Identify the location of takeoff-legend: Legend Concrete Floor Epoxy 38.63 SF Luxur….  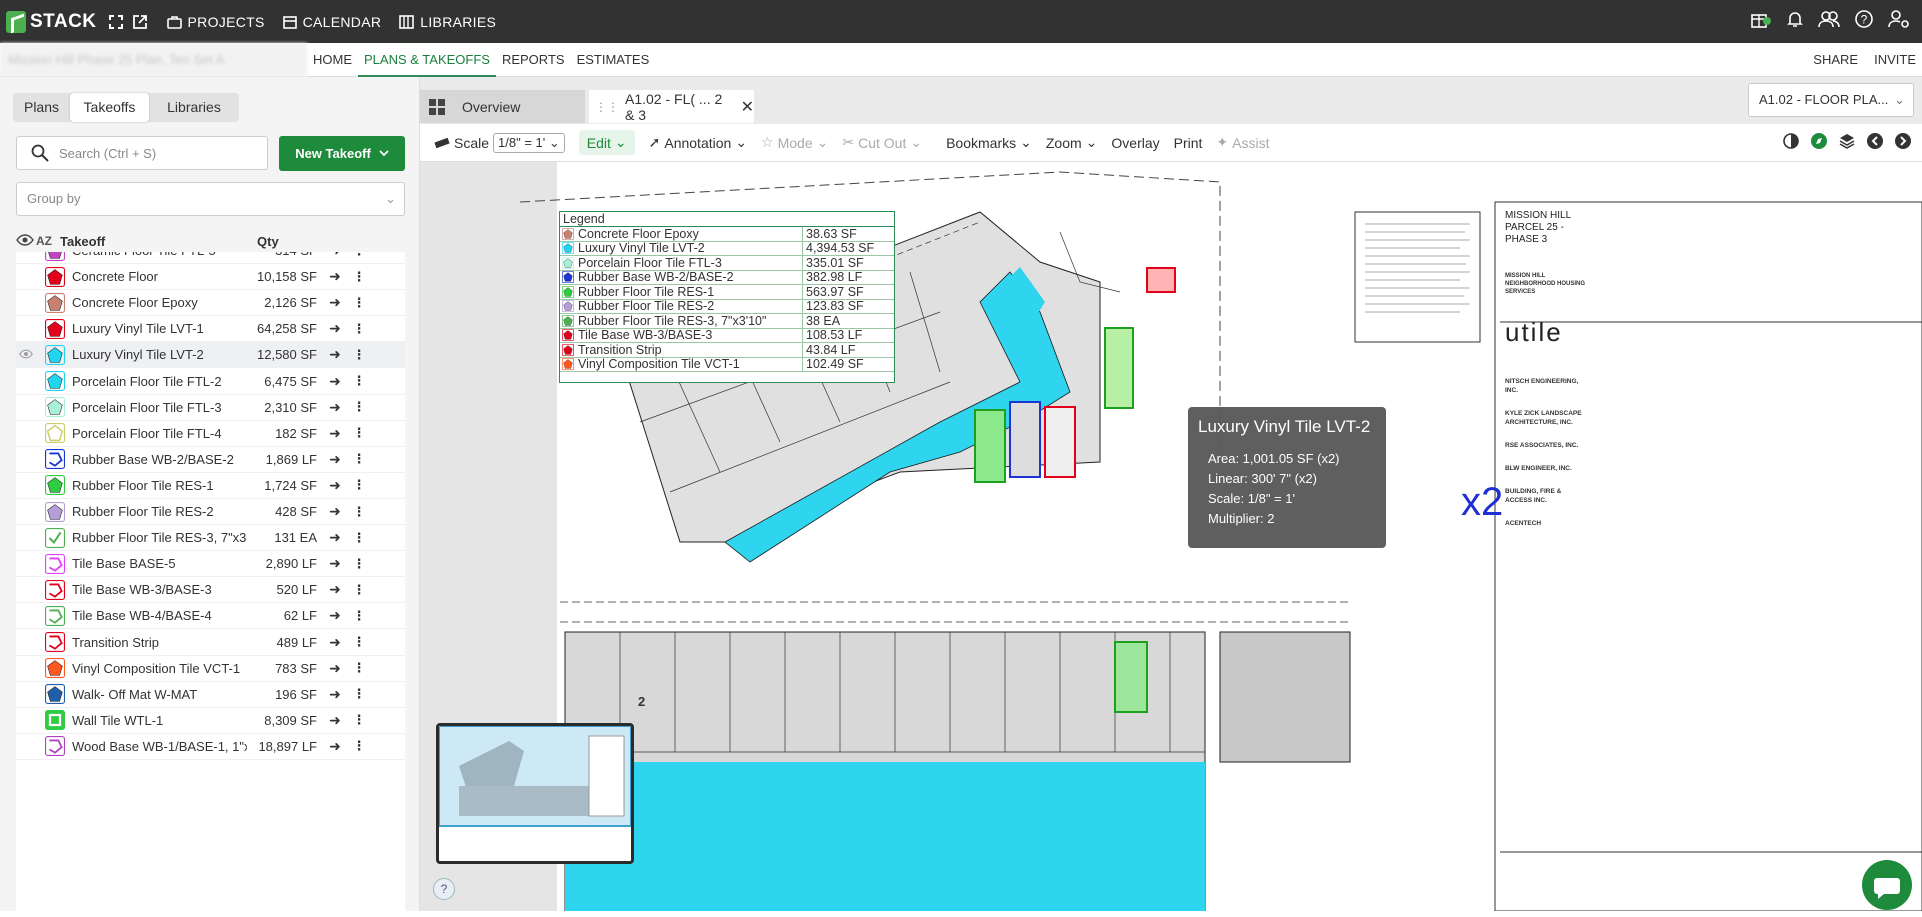
(727, 297).